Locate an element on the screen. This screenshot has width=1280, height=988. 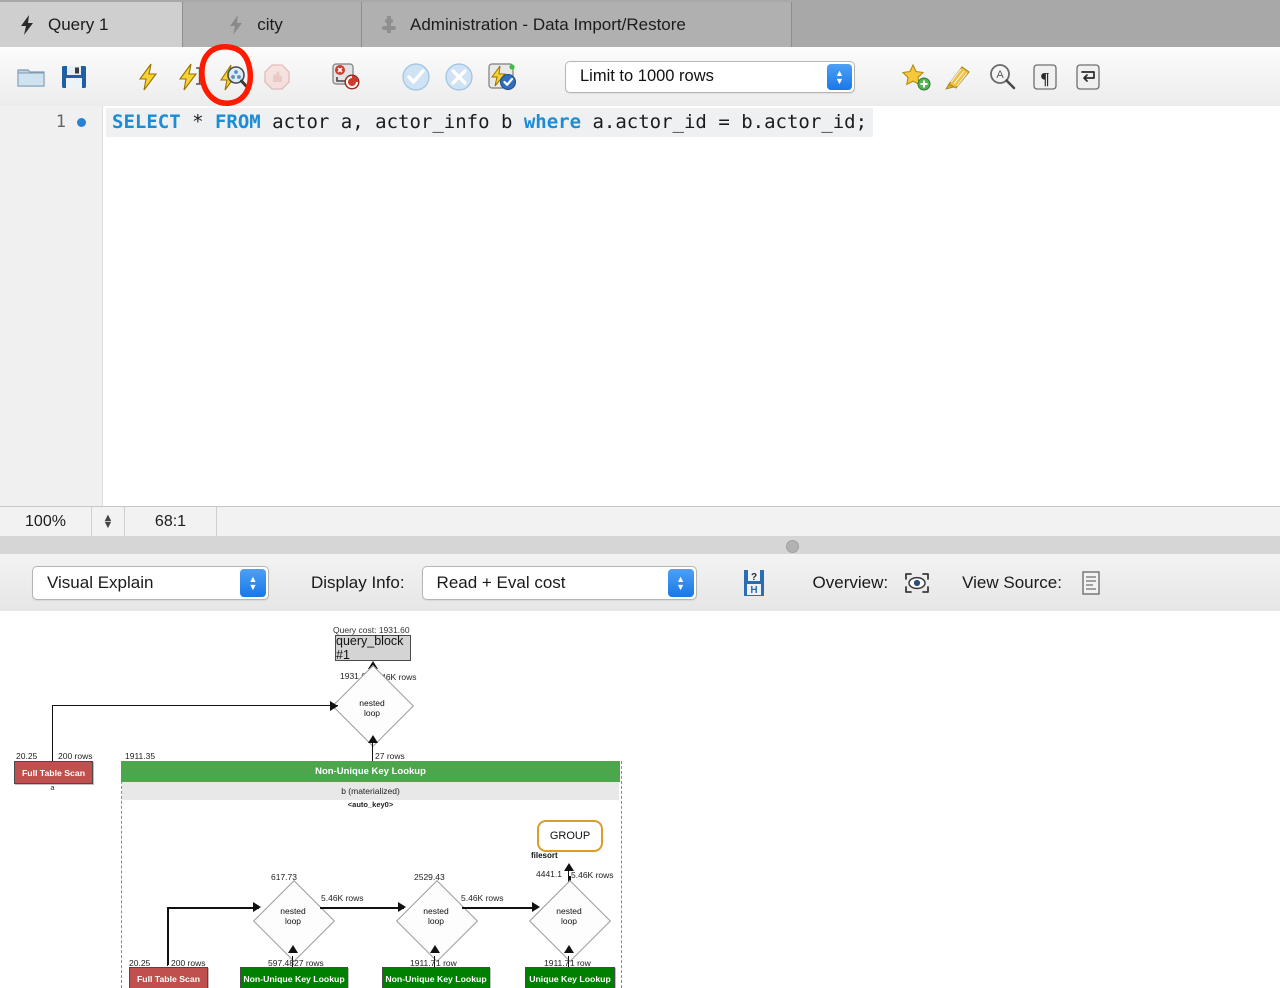
tab-administration: Administration - Data Import/Restore is located at coordinates (577, 24).